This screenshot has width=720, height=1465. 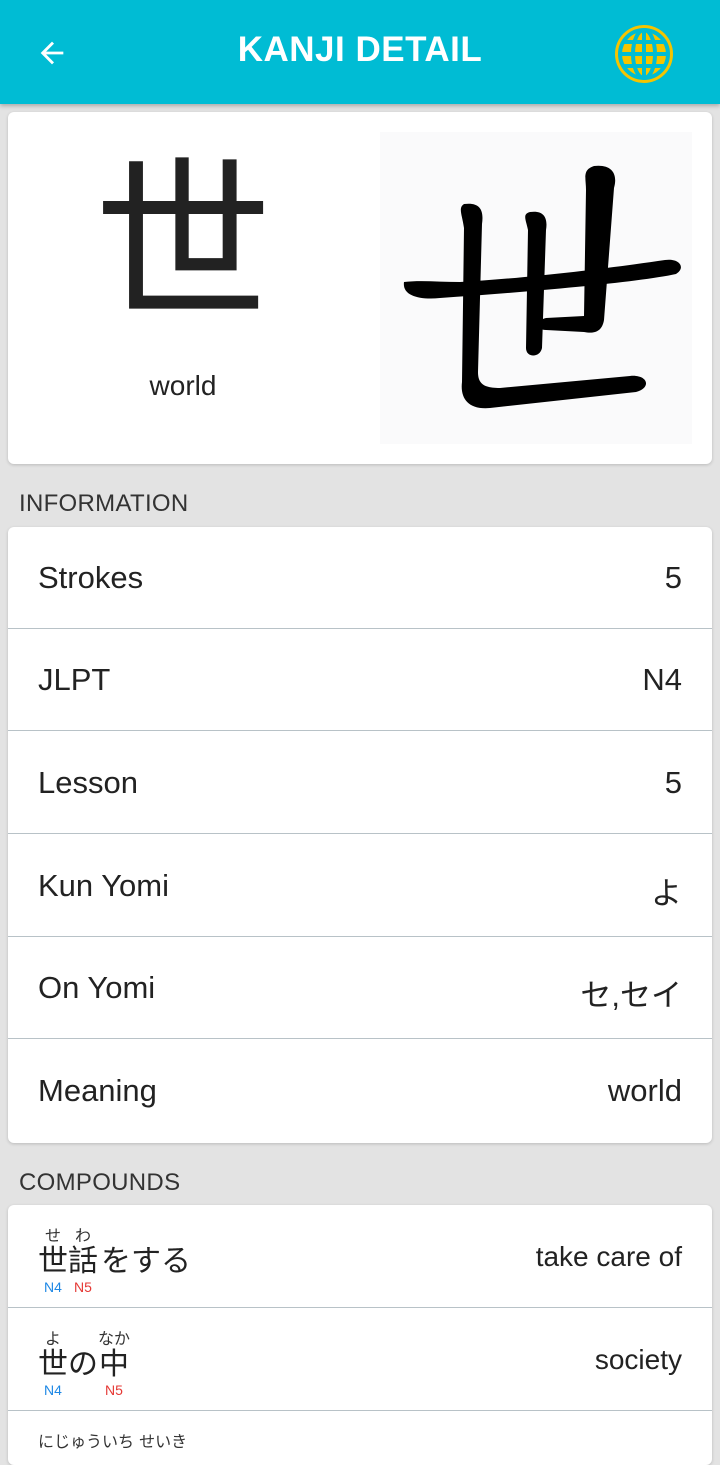 I want to click on kana-base: の, so click(x=83, y=1364).